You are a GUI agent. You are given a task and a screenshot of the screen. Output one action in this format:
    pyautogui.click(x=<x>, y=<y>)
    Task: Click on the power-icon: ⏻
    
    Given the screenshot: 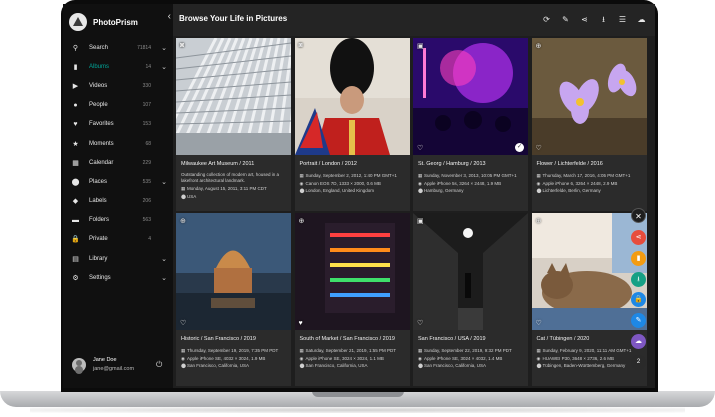 What is the action you would take?
    pyautogui.click(x=159, y=365)
    